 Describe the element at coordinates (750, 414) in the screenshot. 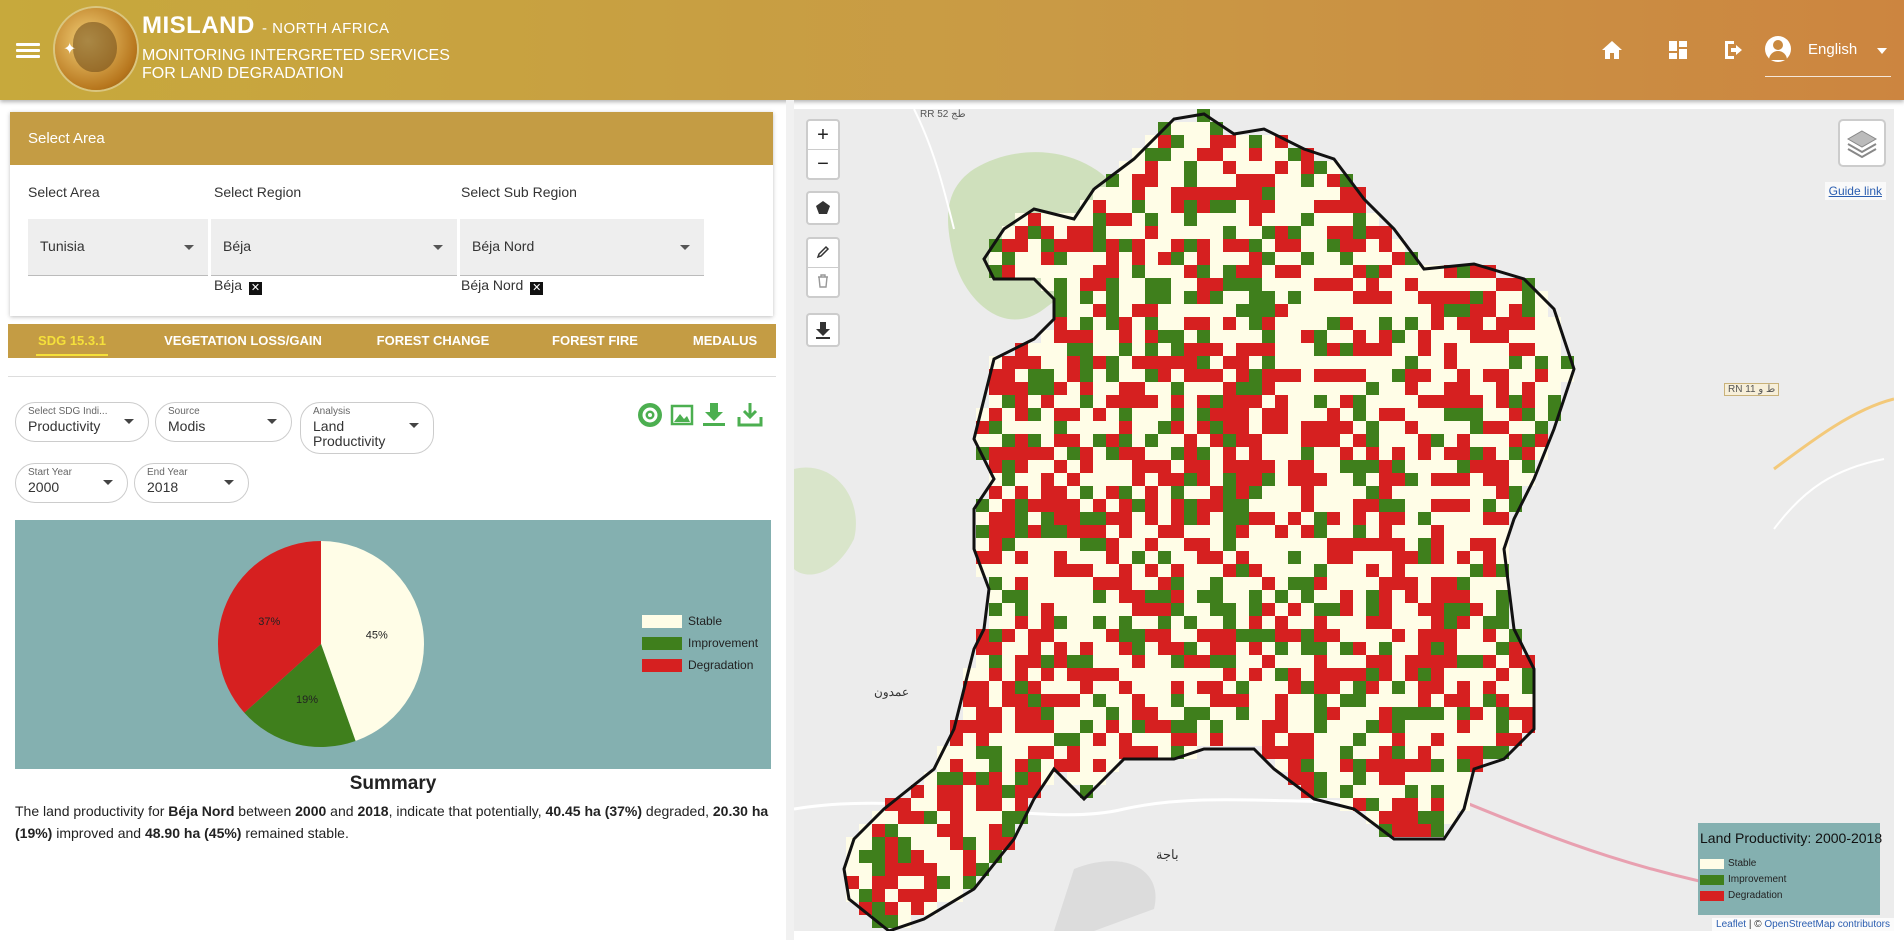

I see `export-icon` at that location.